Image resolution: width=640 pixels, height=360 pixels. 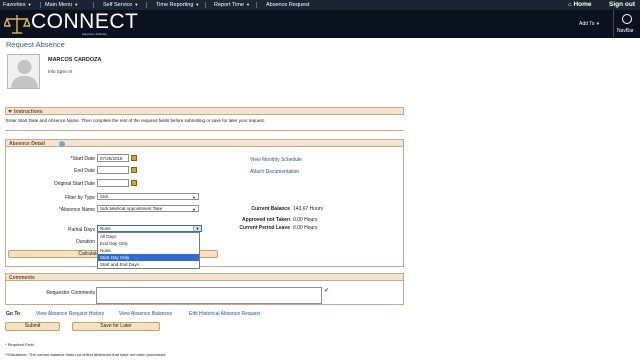 I want to click on menu-self-service-label: Self Service, so click(x=118, y=5).